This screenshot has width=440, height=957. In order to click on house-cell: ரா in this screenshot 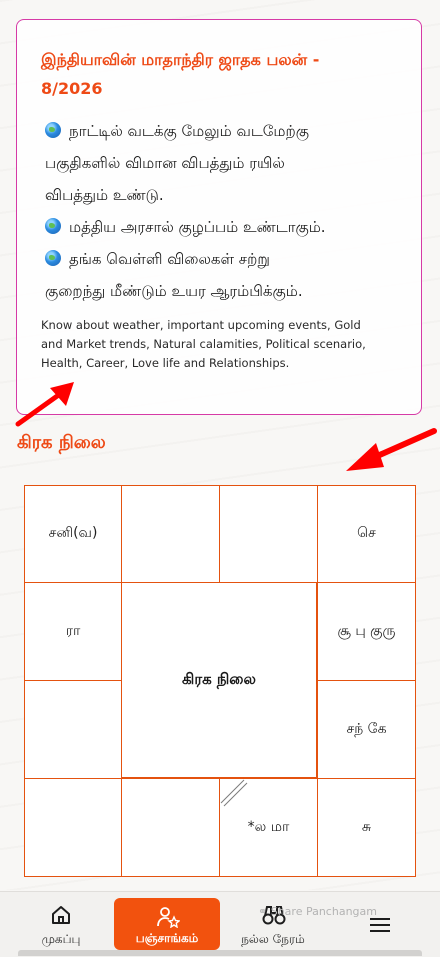, I will do `click(73, 631)`.